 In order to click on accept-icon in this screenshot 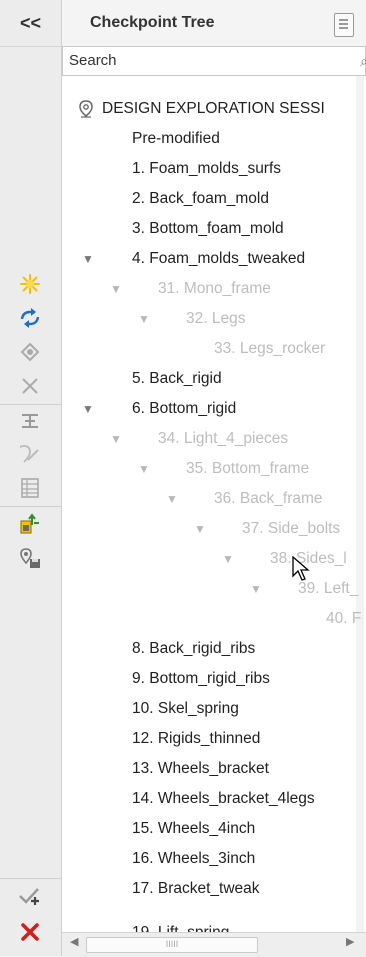, I will do `click(30, 896)`.